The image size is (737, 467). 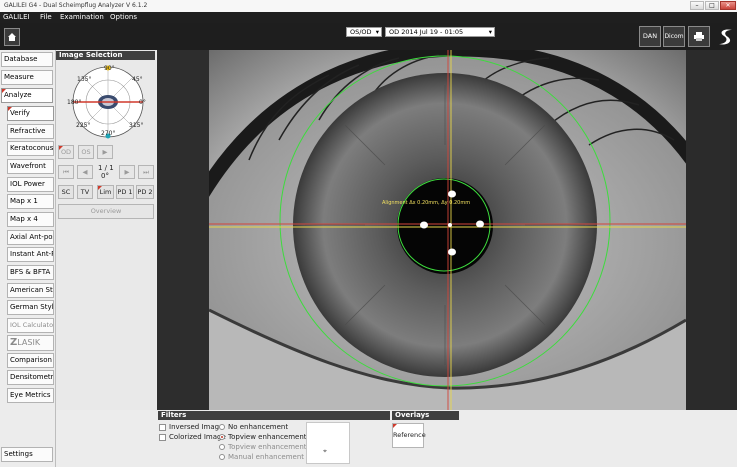 I want to click on topview-enhancement-1-label: Topview enhancement 1, so click(x=271, y=437).